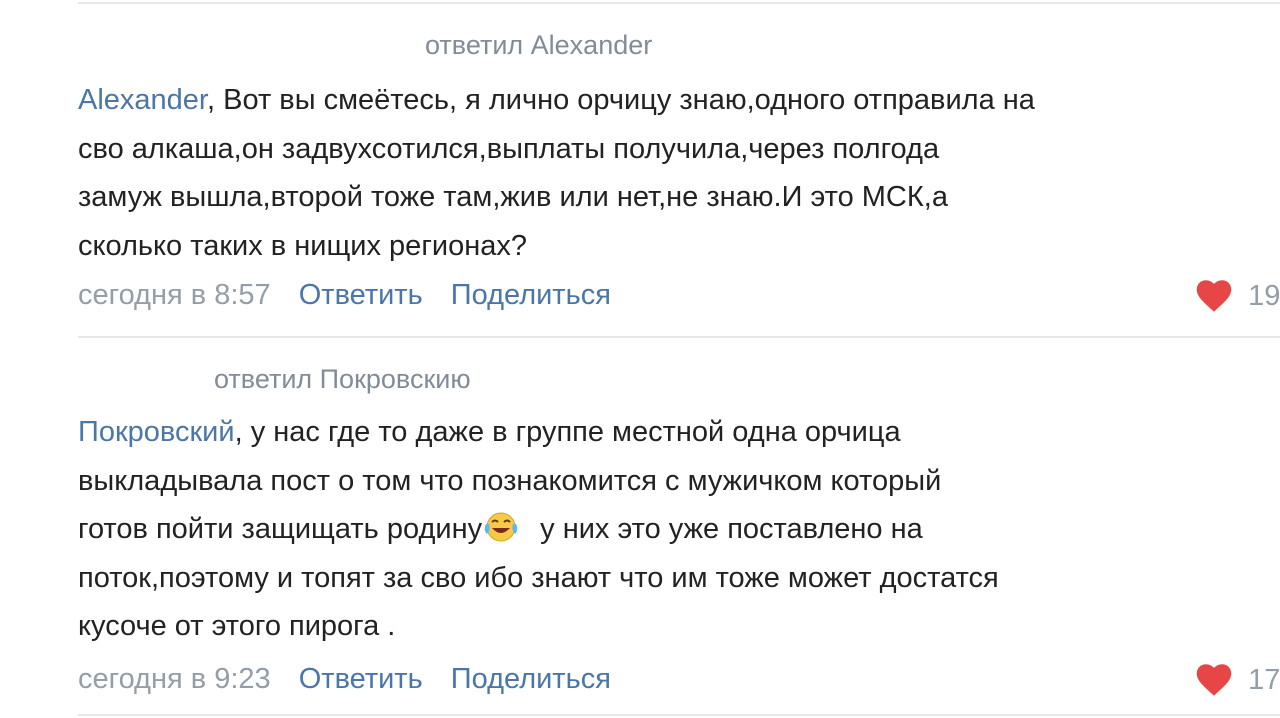 The width and height of the screenshot is (1280, 718). What do you see at coordinates (174, 295) in the screenshot?
I see `comment-timestamp: сегодня в 8:57` at bounding box center [174, 295].